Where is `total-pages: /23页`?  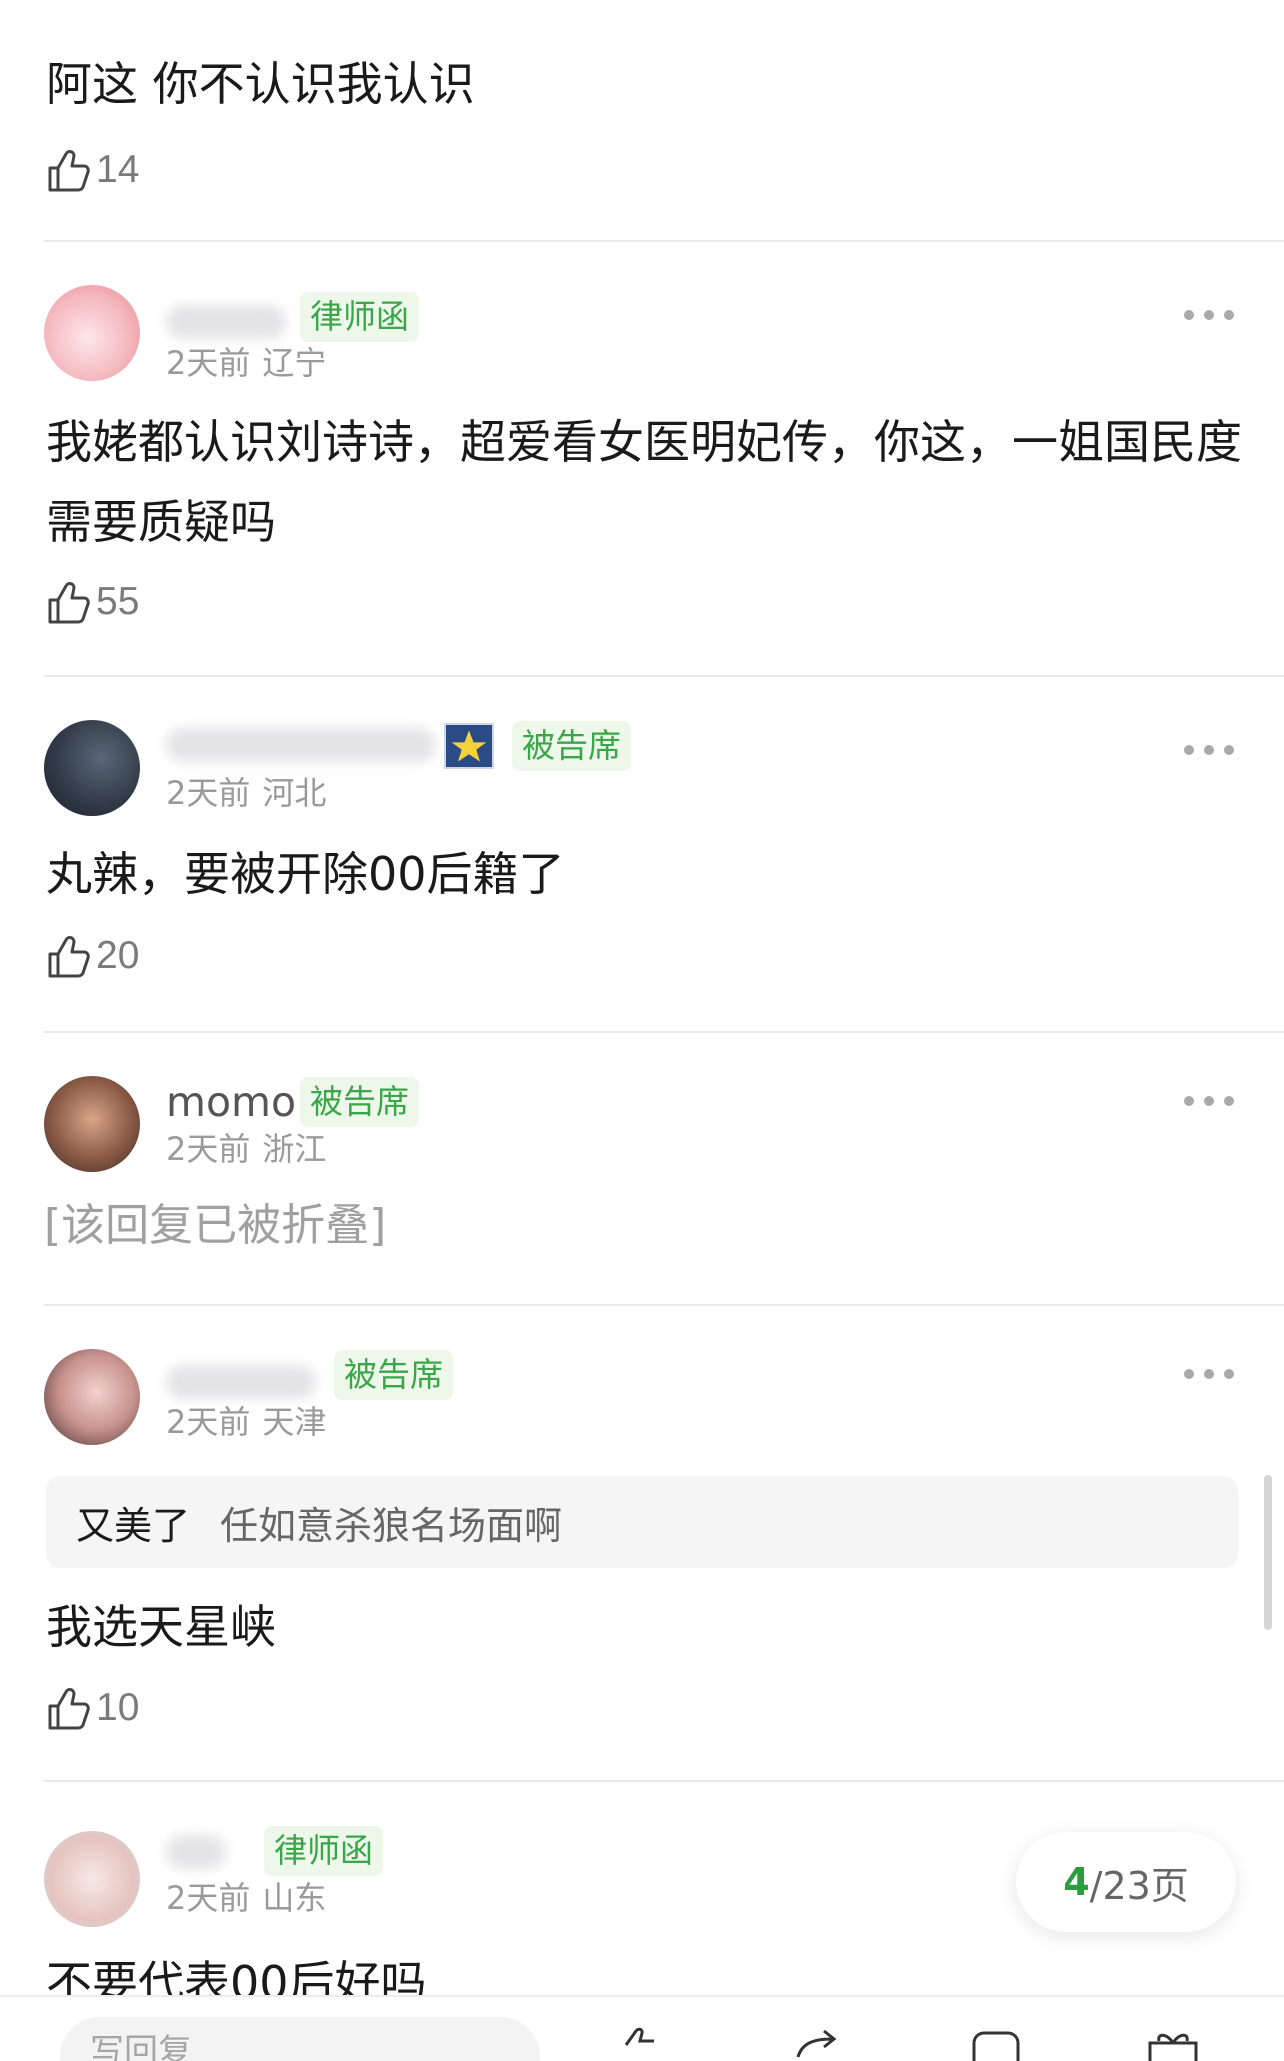
total-pages: /23页 is located at coordinates (1139, 1885).